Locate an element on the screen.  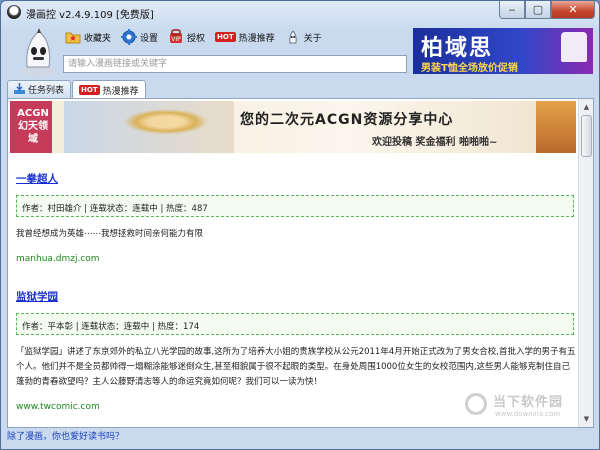
toolbar-authorize-label: 授权 is located at coordinates (196, 38).